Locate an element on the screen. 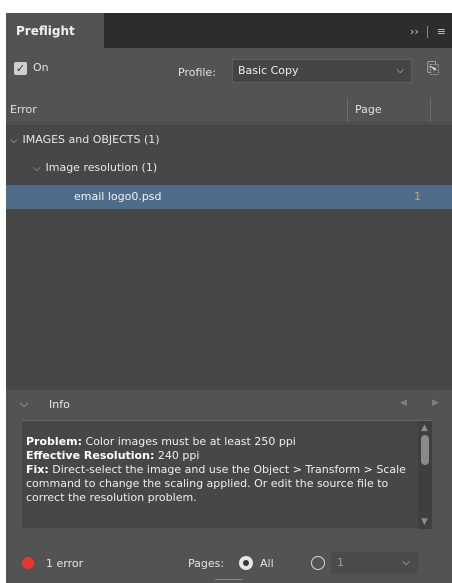 The width and height of the screenshot is (452, 583). pages-all-label: All is located at coordinates (267, 563).